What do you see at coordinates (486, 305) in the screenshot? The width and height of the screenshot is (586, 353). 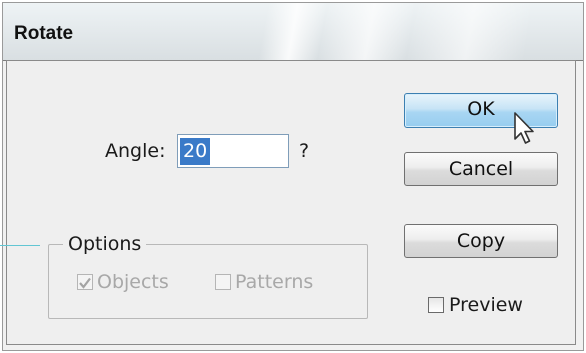 I see `preview-label: Preview` at bounding box center [486, 305].